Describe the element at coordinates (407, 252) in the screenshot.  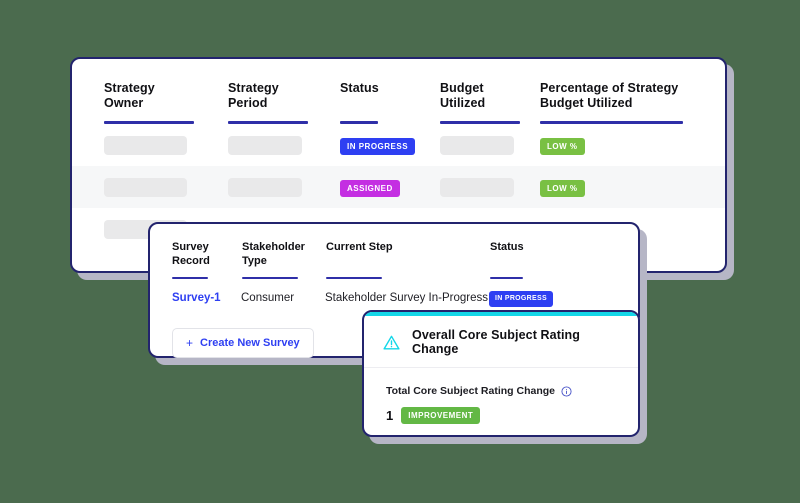
I see `column-header-current-step: Current Step` at that location.